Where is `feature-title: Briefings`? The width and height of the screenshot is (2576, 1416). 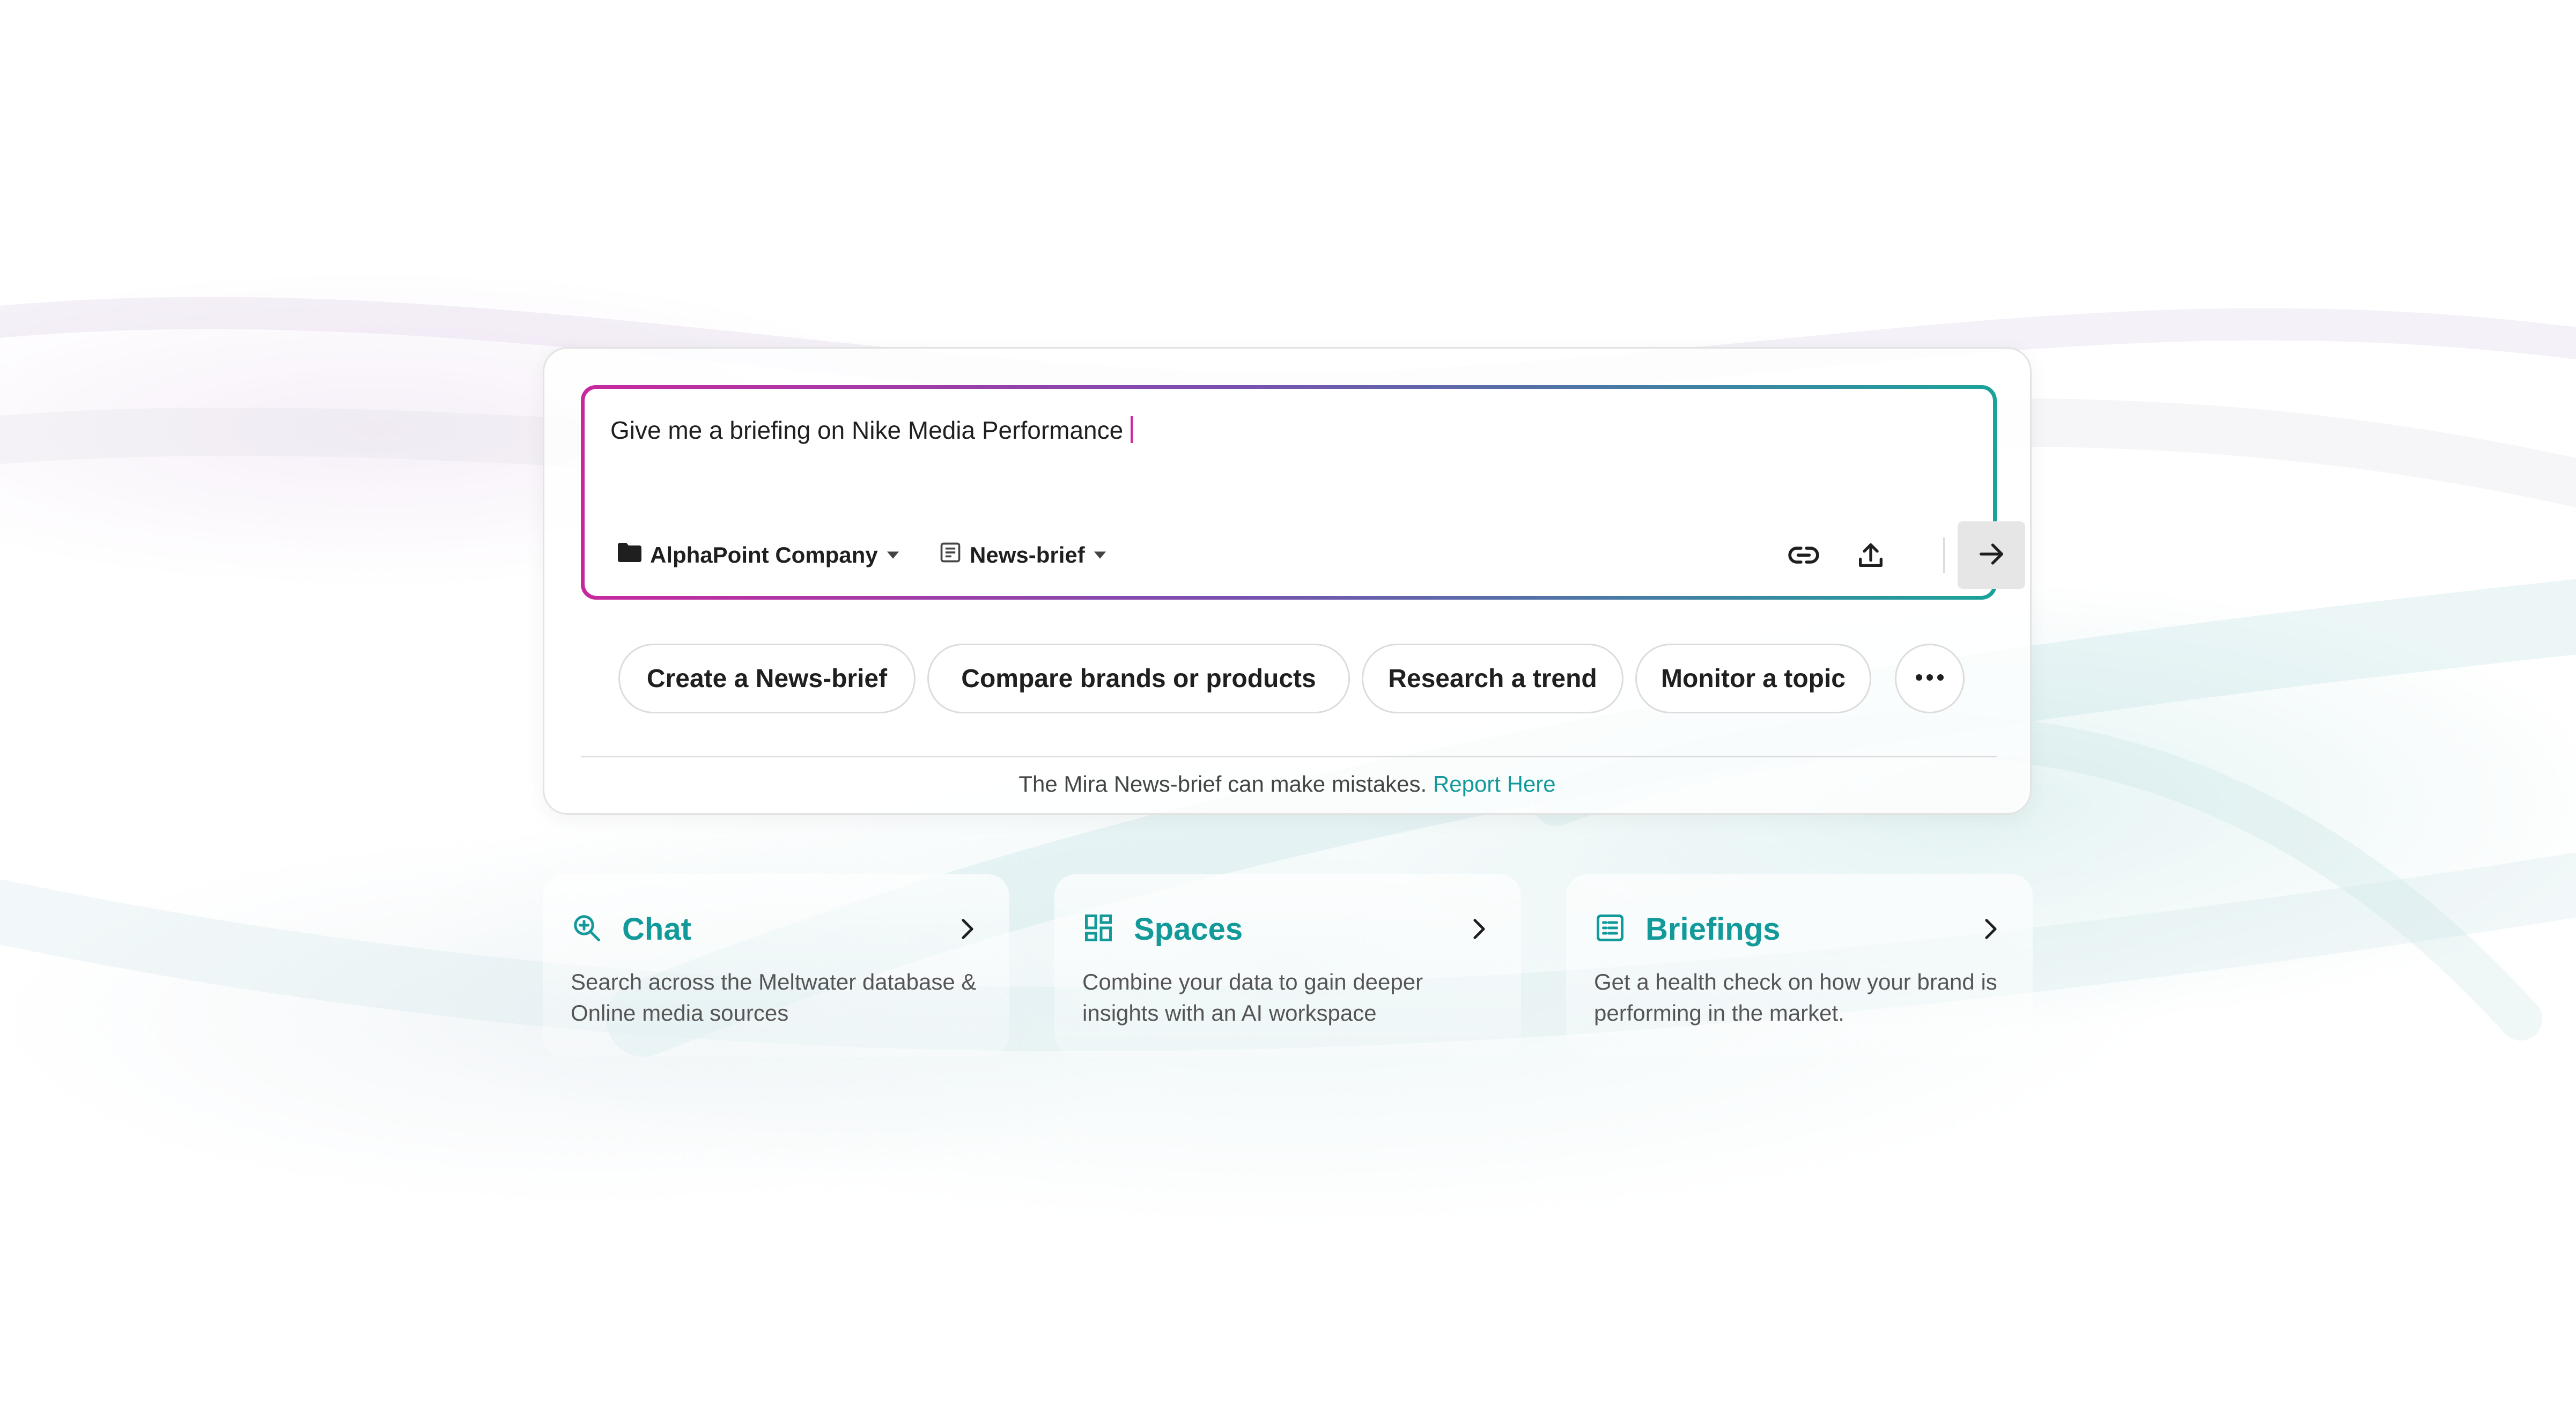
feature-title: Briefings is located at coordinates (1713, 929).